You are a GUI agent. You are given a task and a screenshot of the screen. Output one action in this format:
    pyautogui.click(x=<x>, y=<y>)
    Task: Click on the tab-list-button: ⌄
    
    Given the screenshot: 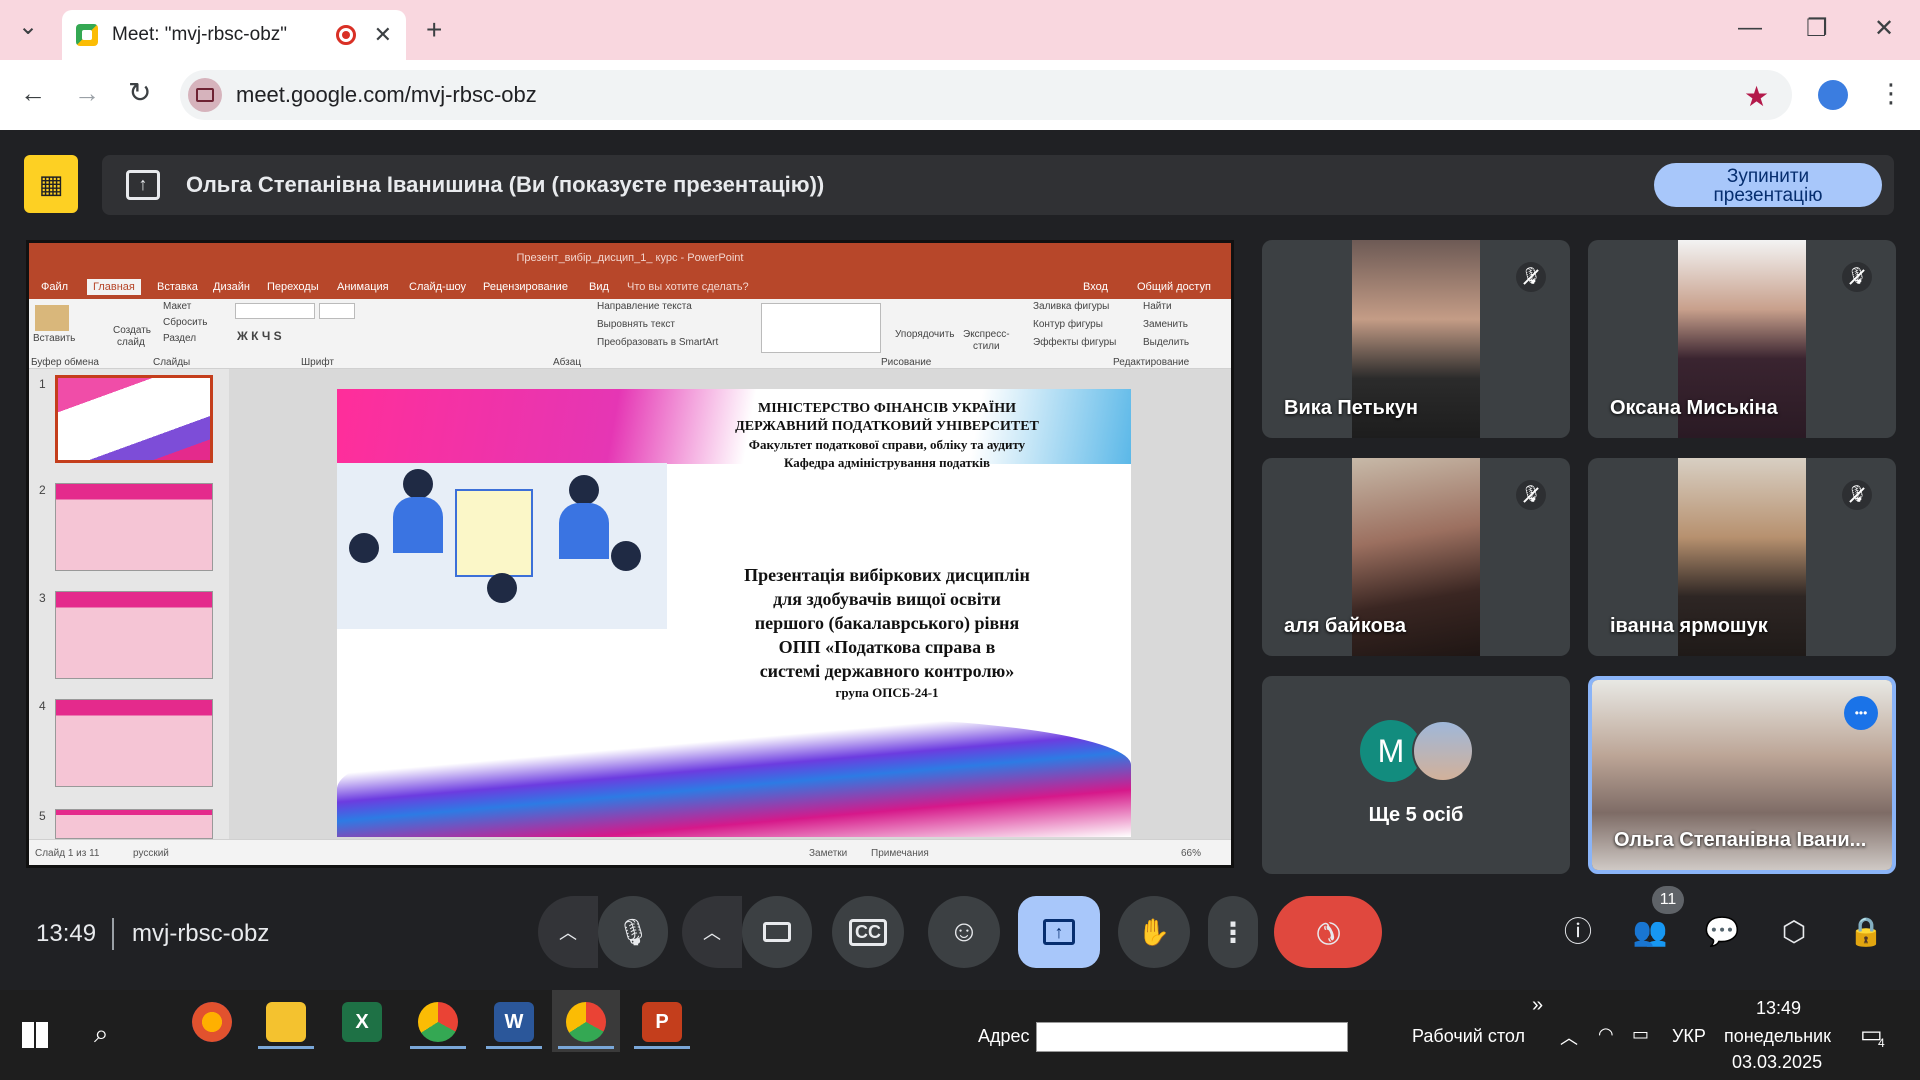 What is the action you would take?
    pyautogui.click(x=28, y=26)
    